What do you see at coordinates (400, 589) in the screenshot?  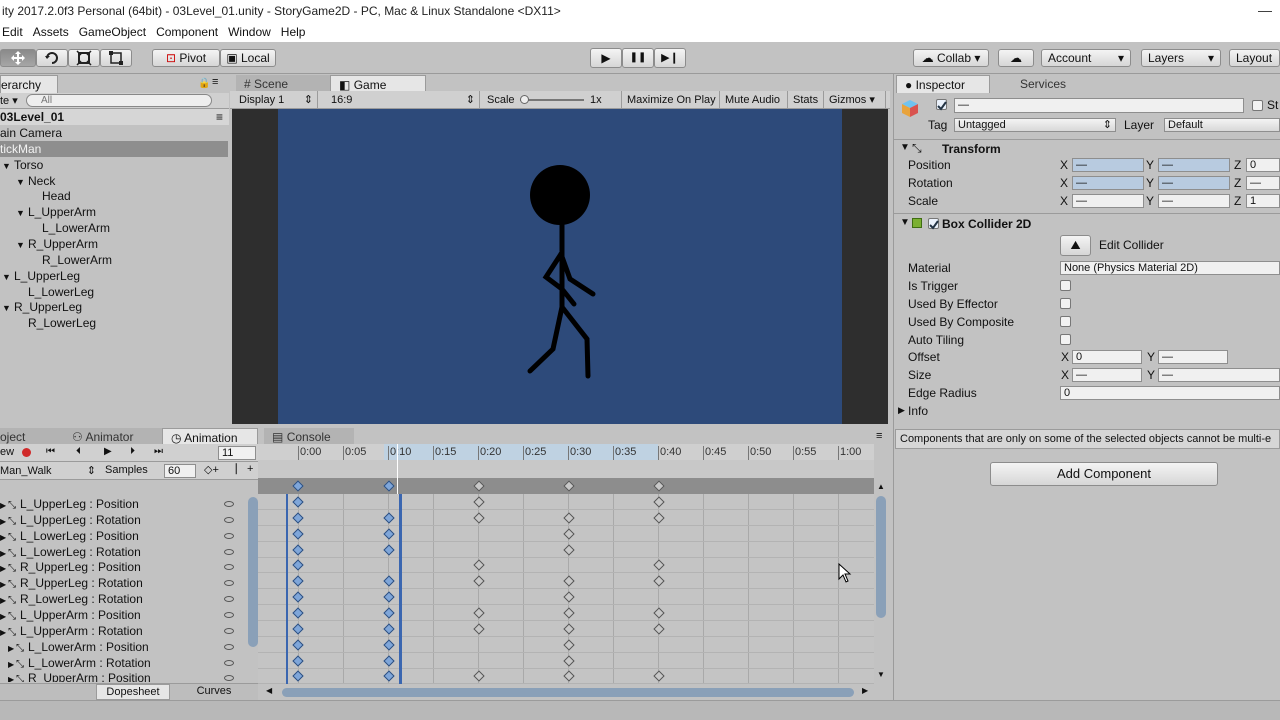 I see `selection-bound-right` at bounding box center [400, 589].